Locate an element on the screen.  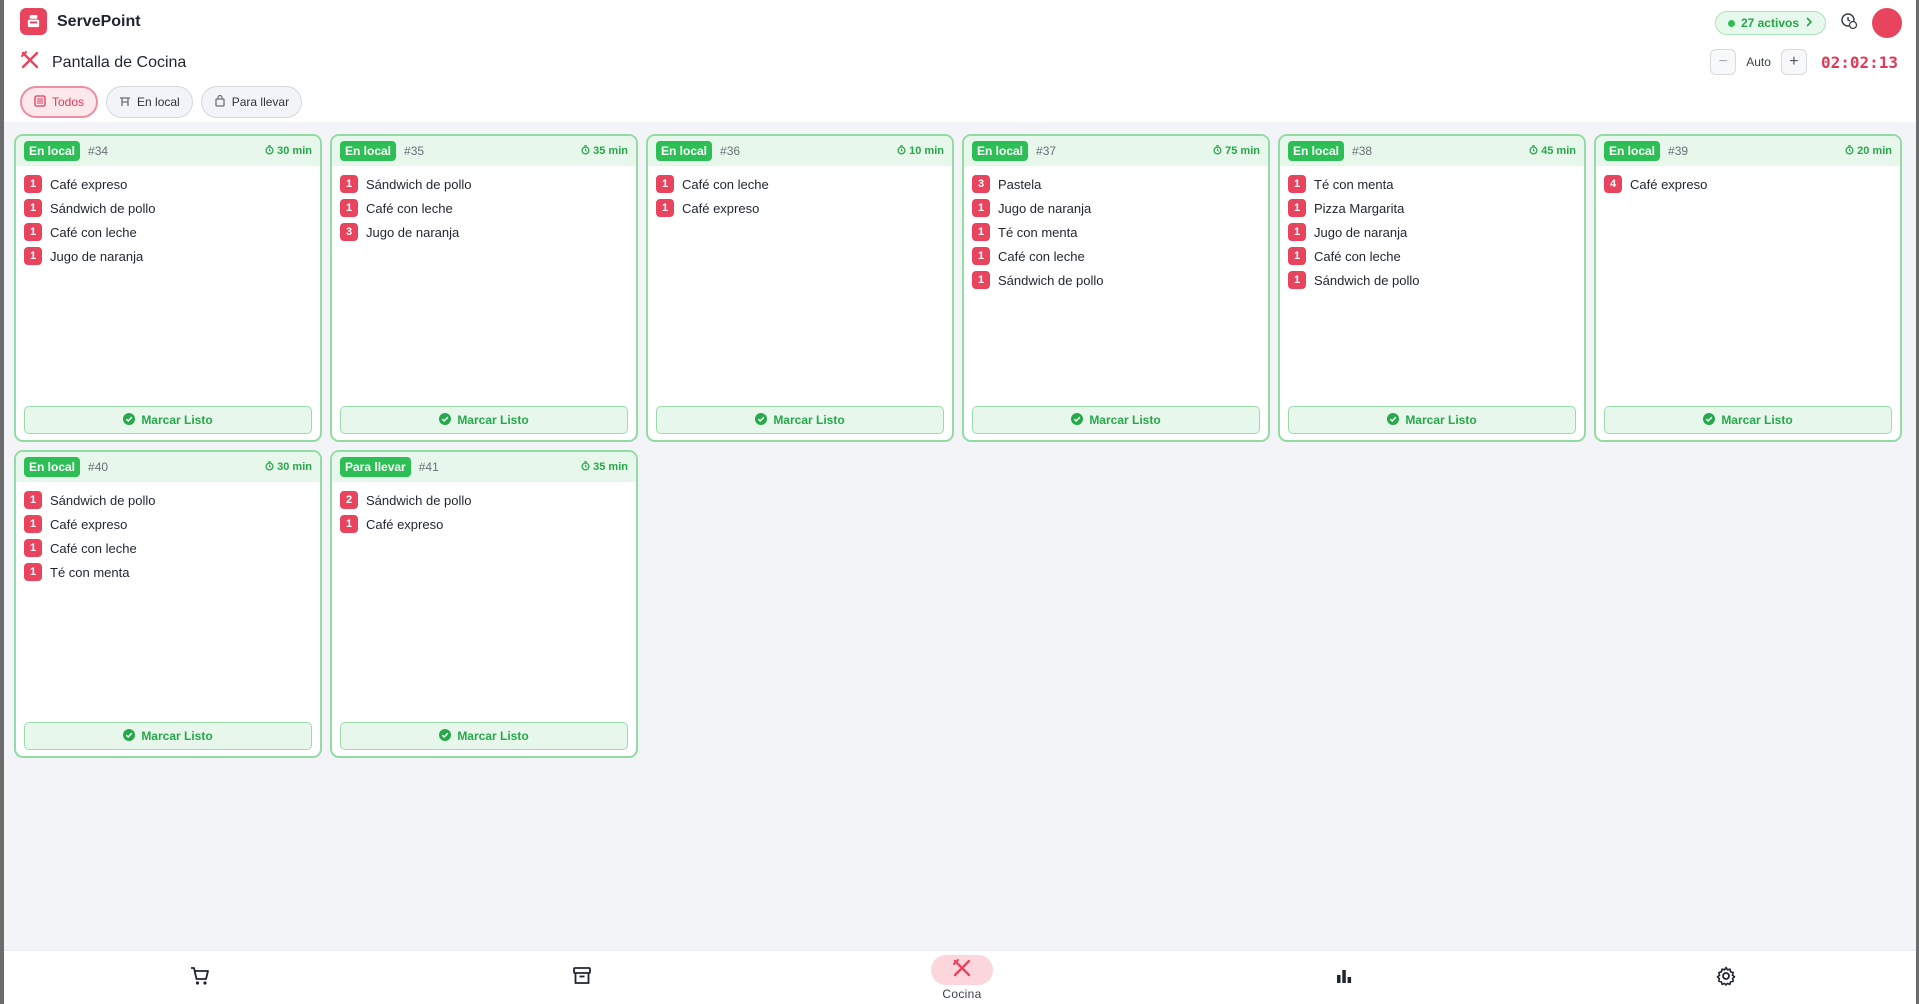
nav-settings is located at coordinates (1726, 977).